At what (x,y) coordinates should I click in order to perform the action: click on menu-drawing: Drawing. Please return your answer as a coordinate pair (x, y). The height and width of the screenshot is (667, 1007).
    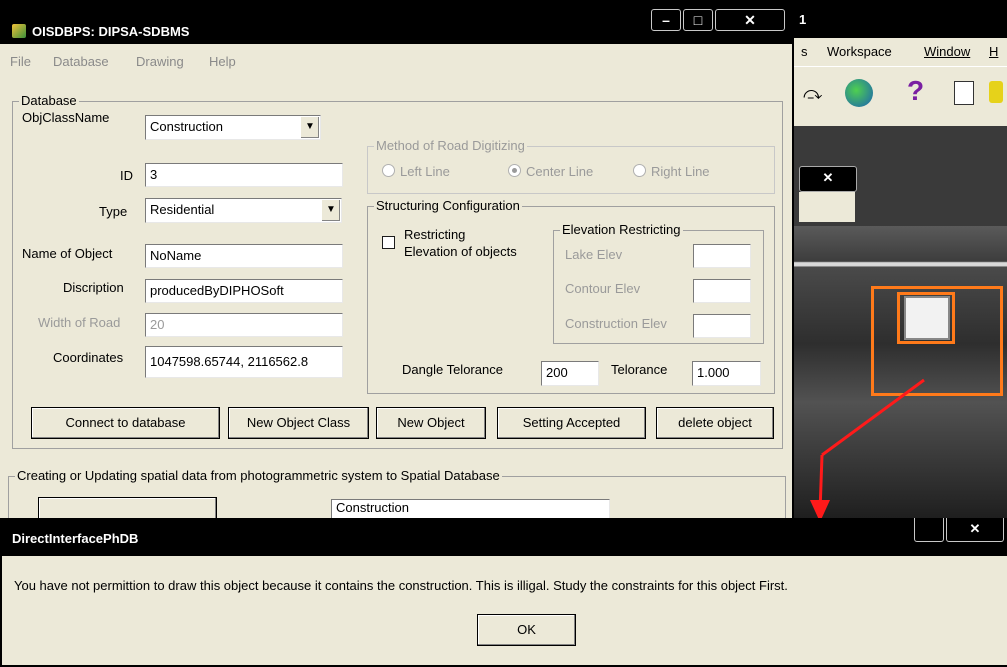
    Looking at the image, I should click on (160, 61).